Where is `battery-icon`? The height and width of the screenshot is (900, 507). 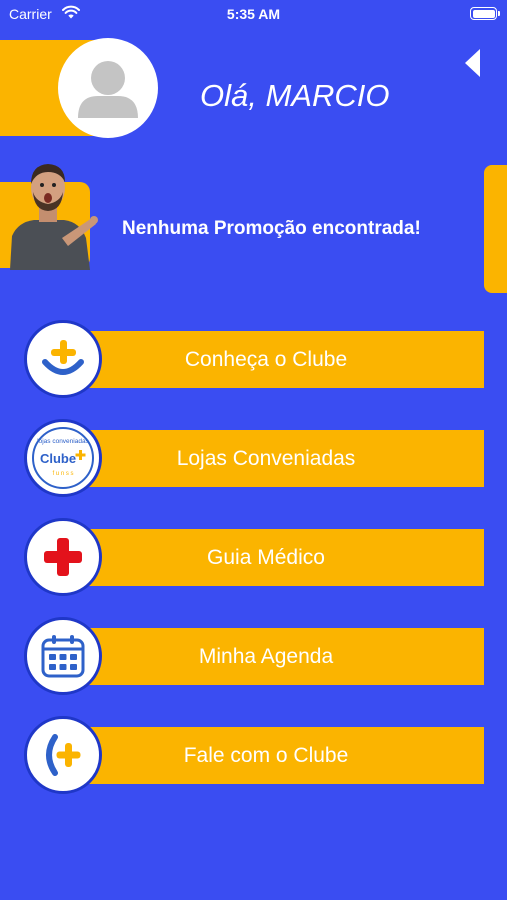
battery-icon is located at coordinates (485, 13).